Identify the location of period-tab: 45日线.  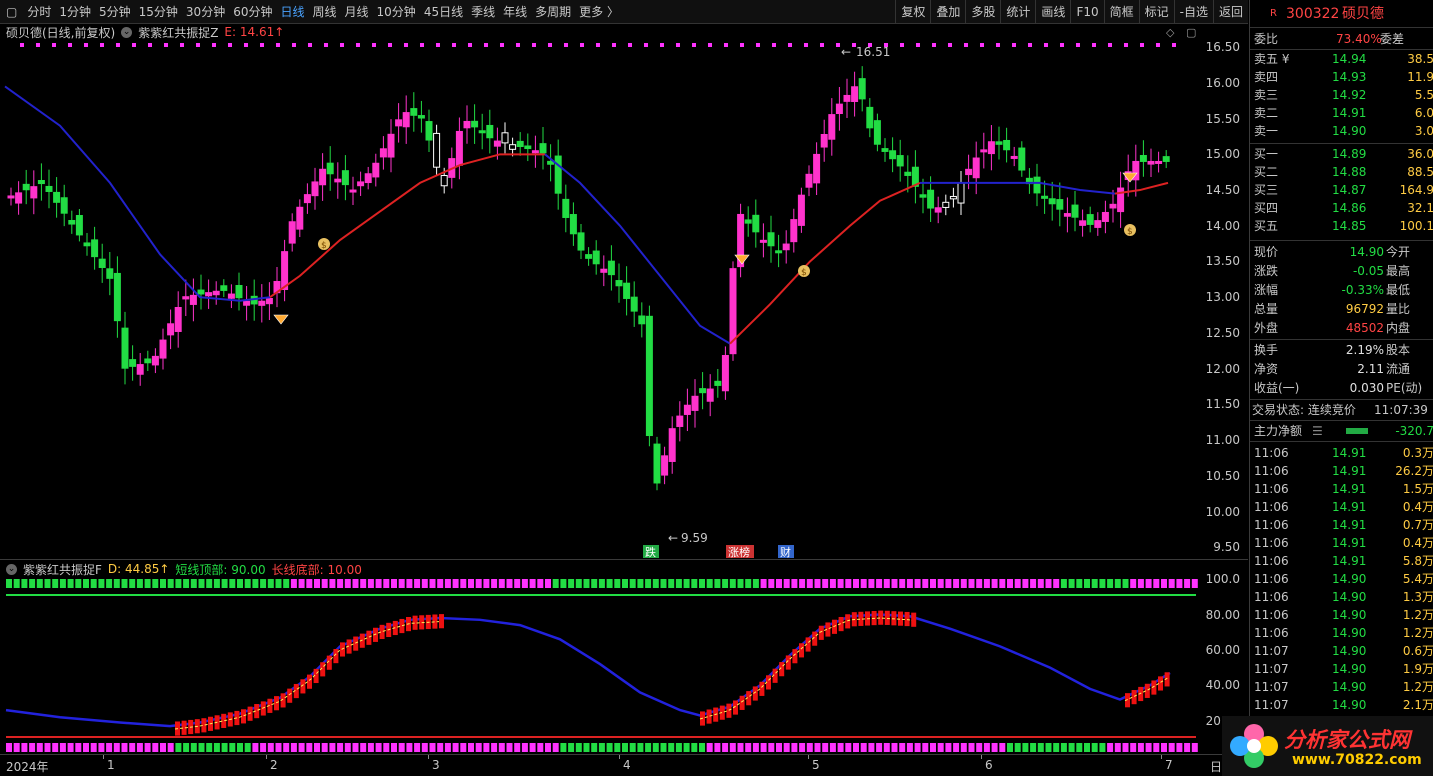
(443, 12).